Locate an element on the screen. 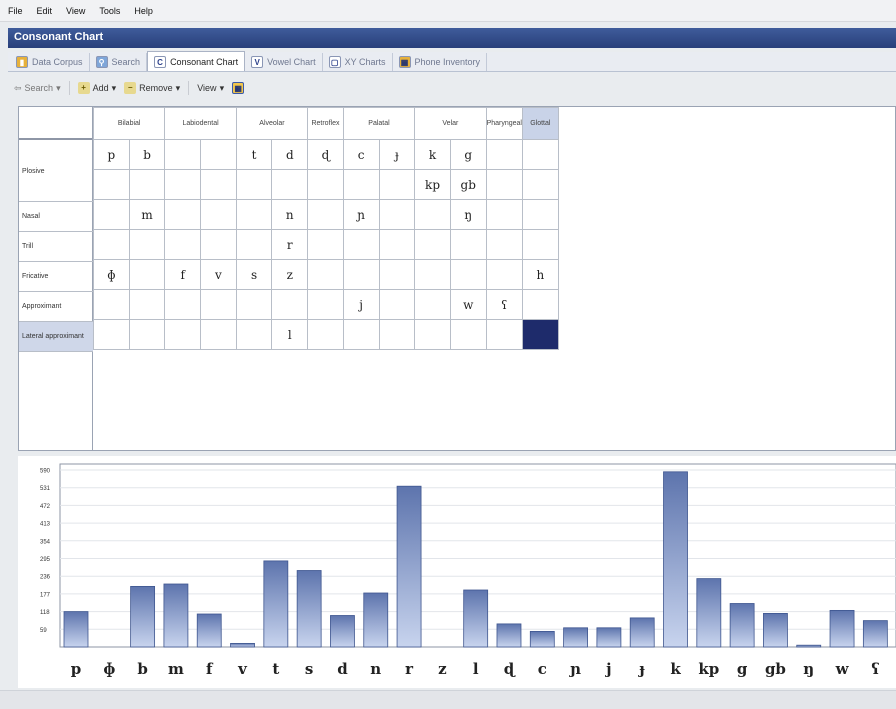 This screenshot has height=709, width=896. chart-cell: f is located at coordinates (183, 274).